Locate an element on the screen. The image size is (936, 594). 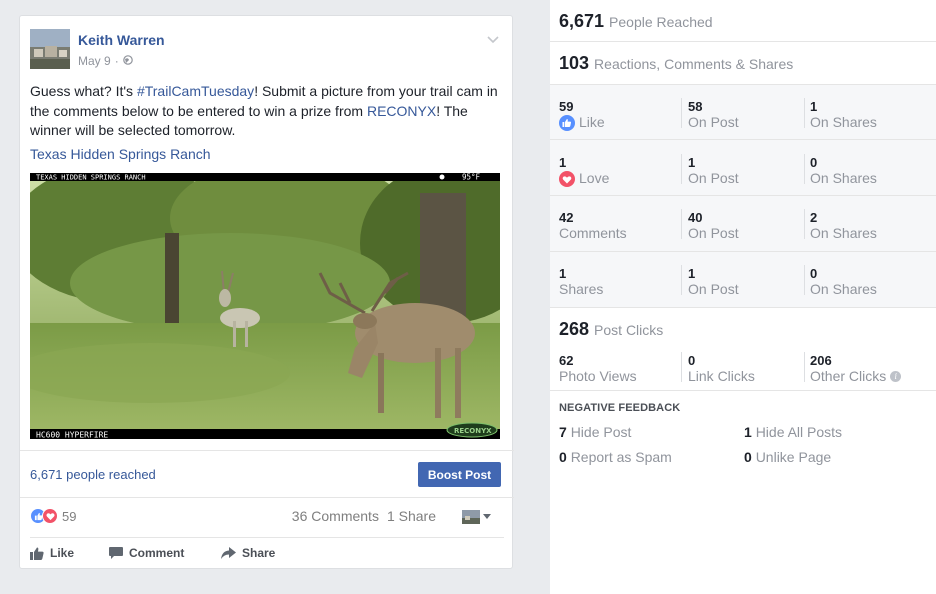
breakdown-cell-on-post: 1 On Post is located at coordinates (713, 282).